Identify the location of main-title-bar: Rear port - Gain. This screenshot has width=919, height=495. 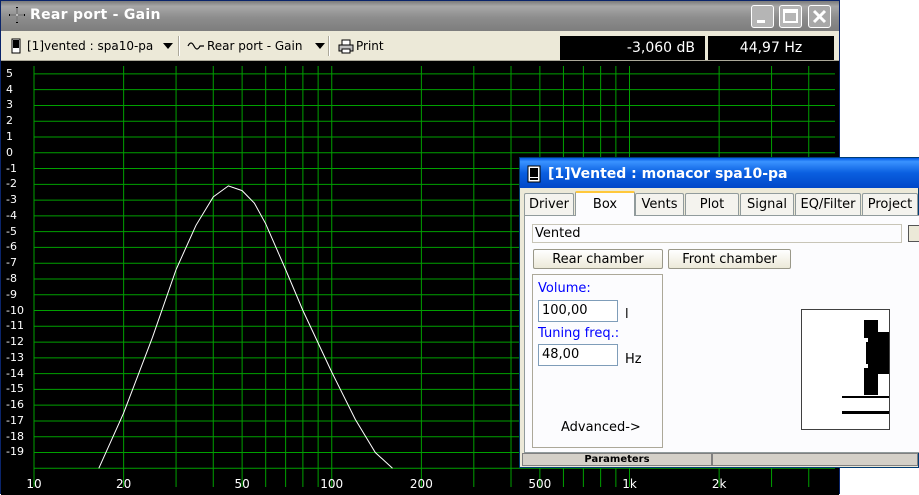
(420, 16).